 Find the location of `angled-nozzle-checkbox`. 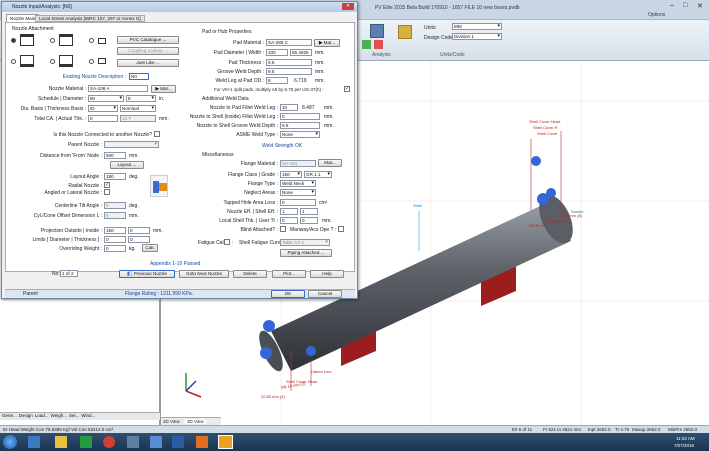

angled-nozzle-checkbox is located at coordinates (107, 192).